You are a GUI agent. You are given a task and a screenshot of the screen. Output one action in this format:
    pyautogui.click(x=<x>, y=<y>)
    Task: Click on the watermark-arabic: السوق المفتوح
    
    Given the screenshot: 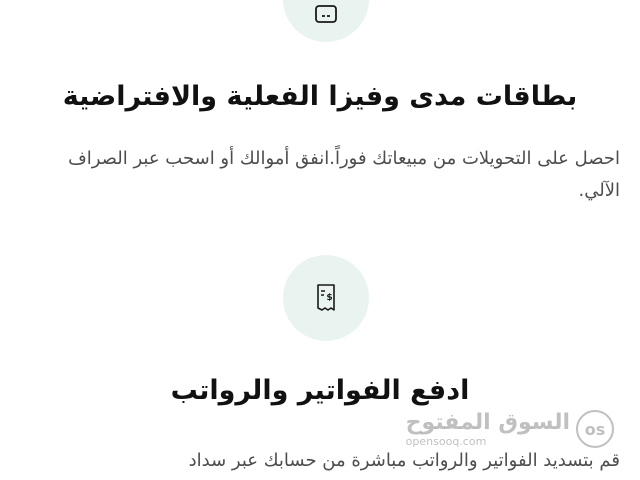 What is the action you would take?
    pyautogui.click(x=487, y=422)
    